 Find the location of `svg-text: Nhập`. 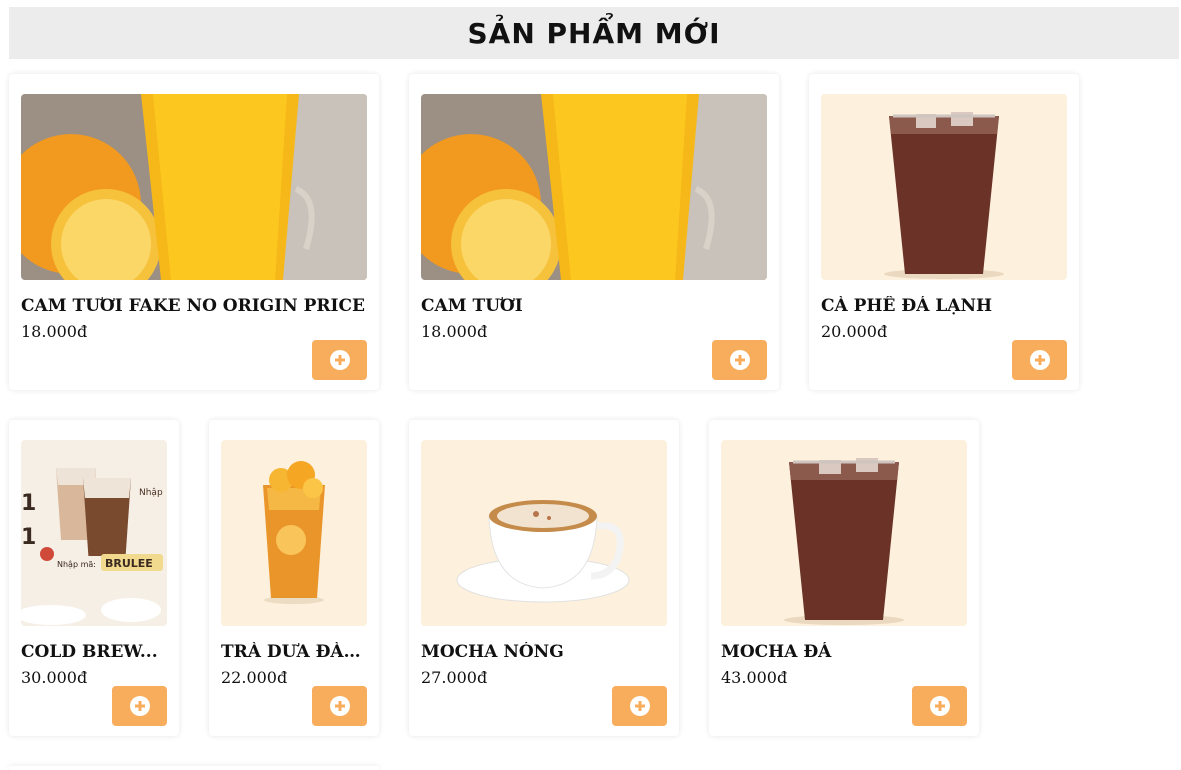

svg-text: Nhập is located at coordinates (151, 493).